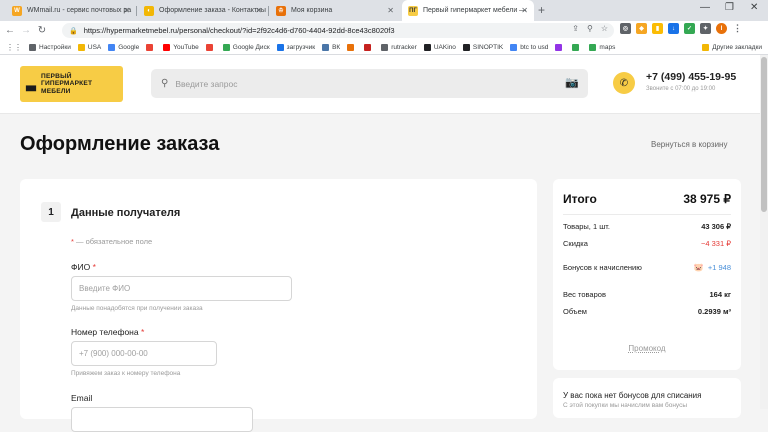  I want to click on page-scrollbar, so click(764, 232).